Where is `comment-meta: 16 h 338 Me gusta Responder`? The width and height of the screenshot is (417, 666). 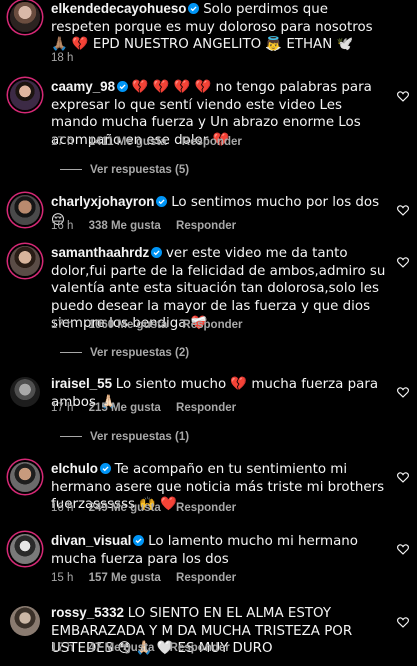 comment-meta: 16 h 338 Me gusta Responder is located at coordinates (149, 226).